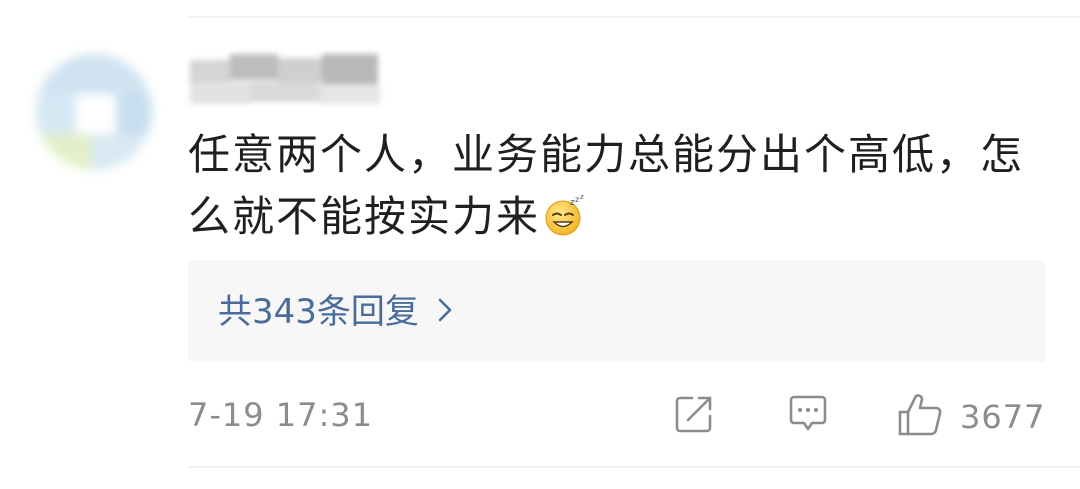 This screenshot has height=489, width=1080. Describe the element at coordinates (445, 312) in the screenshot. I see `chevron-right-icon` at that location.